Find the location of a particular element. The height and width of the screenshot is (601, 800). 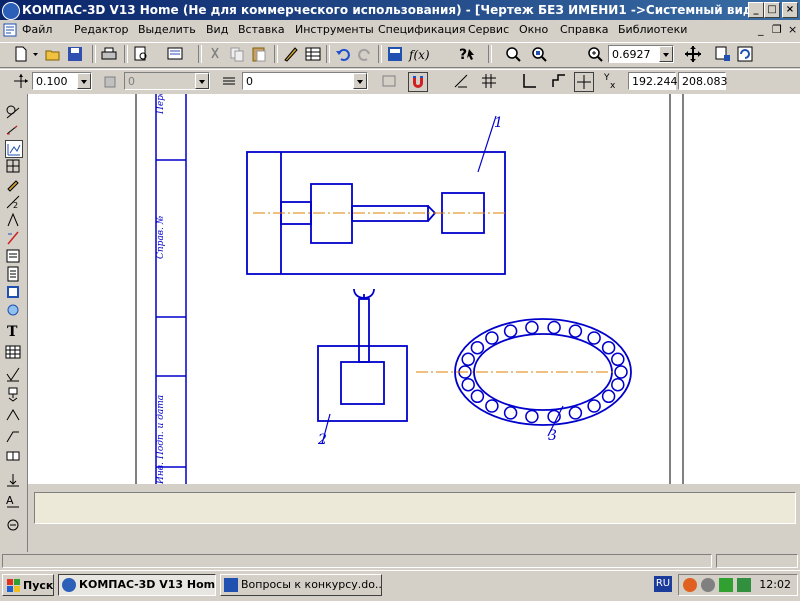

coord-x-field: 192.244 is located at coordinates (653, 81).